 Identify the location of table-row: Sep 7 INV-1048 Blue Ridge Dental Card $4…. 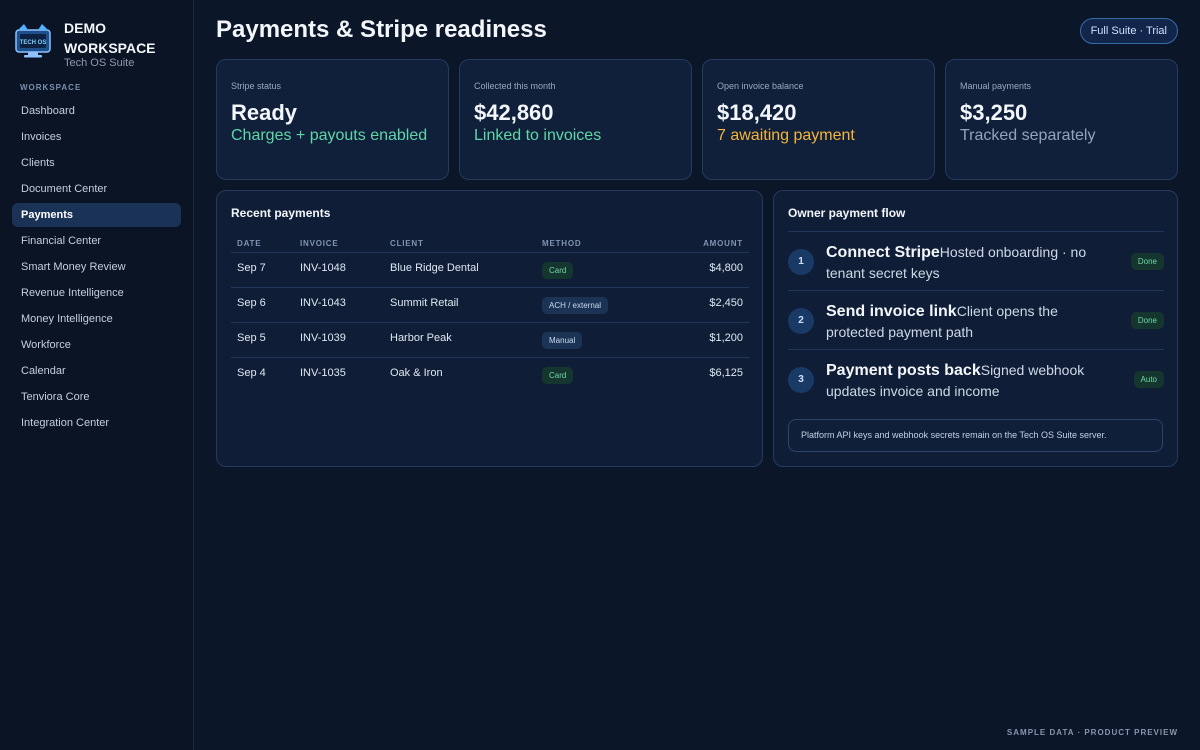
(490, 270).